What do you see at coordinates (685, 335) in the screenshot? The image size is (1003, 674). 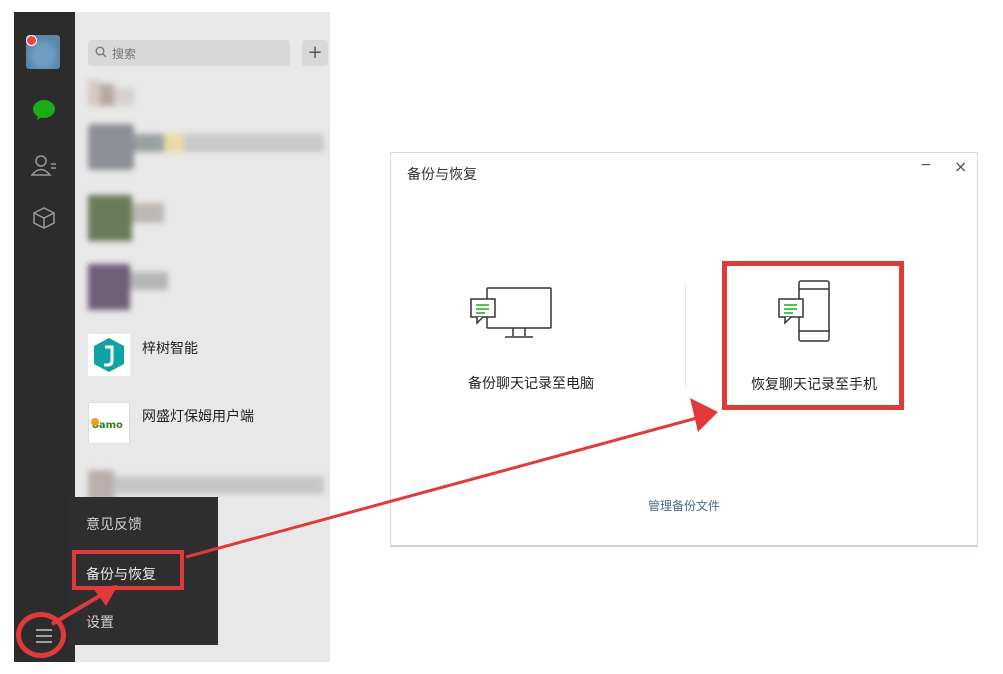 I see `divider` at bounding box center [685, 335].